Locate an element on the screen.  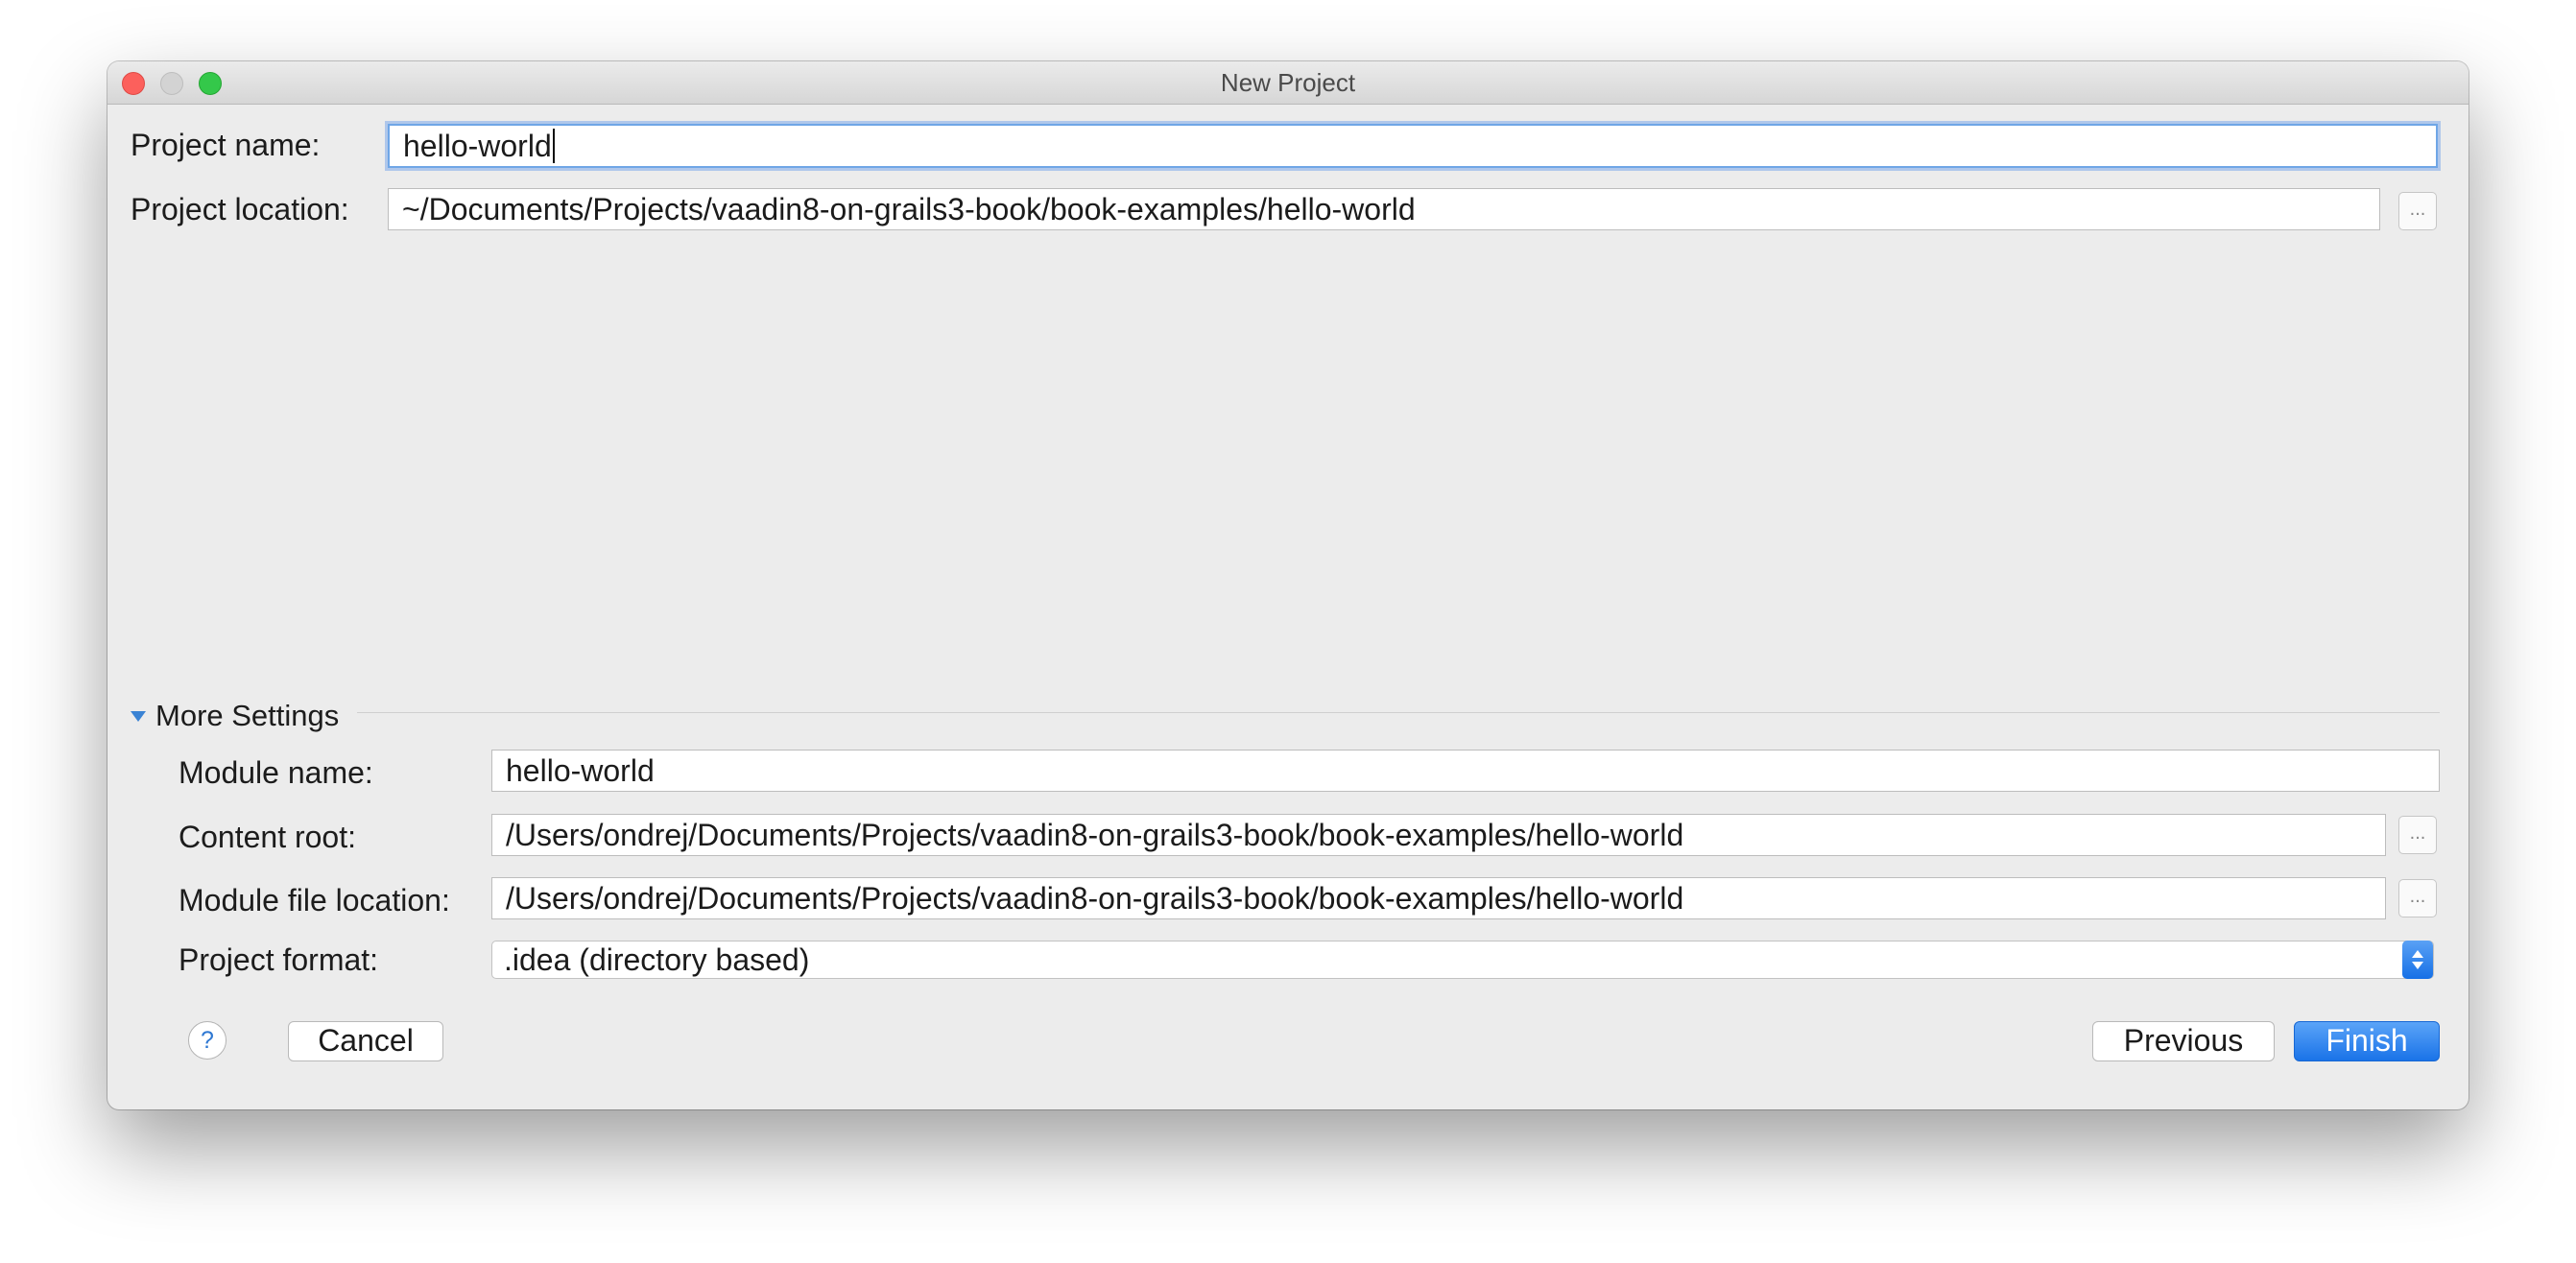
window-title: New Project is located at coordinates (1288, 82).